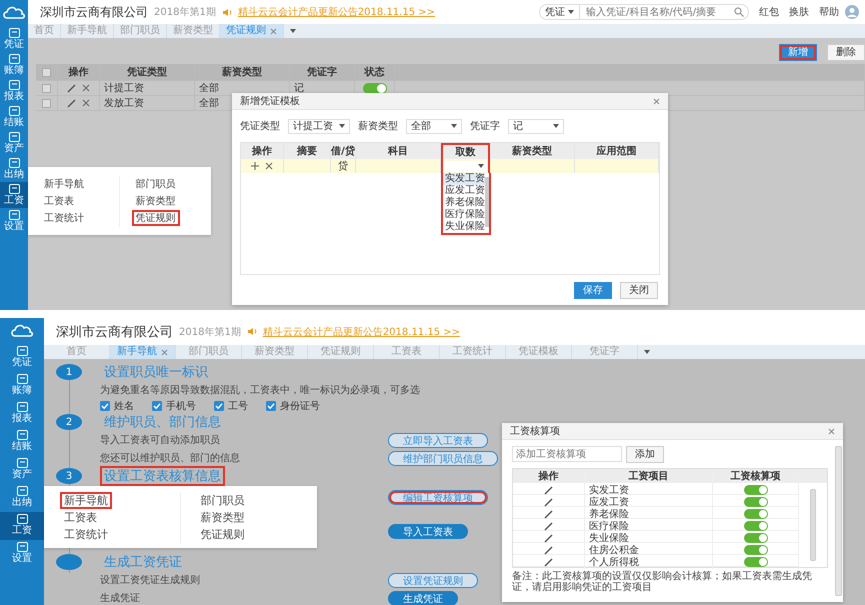 Image resolution: width=865 pixels, height=605 pixels. What do you see at coordinates (260, 126) in the screenshot?
I see `field-label: 凭证类型` at bounding box center [260, 126].